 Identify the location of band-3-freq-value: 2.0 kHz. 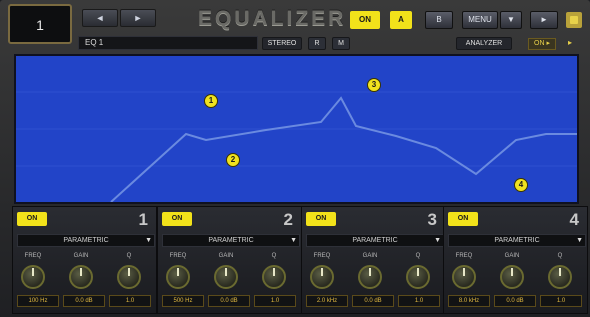
(327, 301).